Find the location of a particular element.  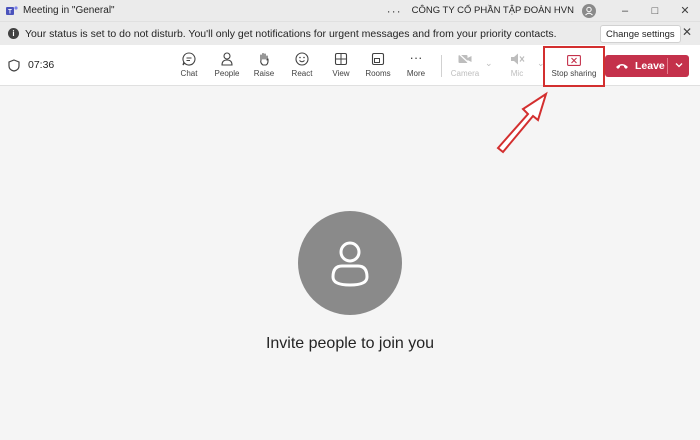

chat-icon is located at coordinates (189, 59).